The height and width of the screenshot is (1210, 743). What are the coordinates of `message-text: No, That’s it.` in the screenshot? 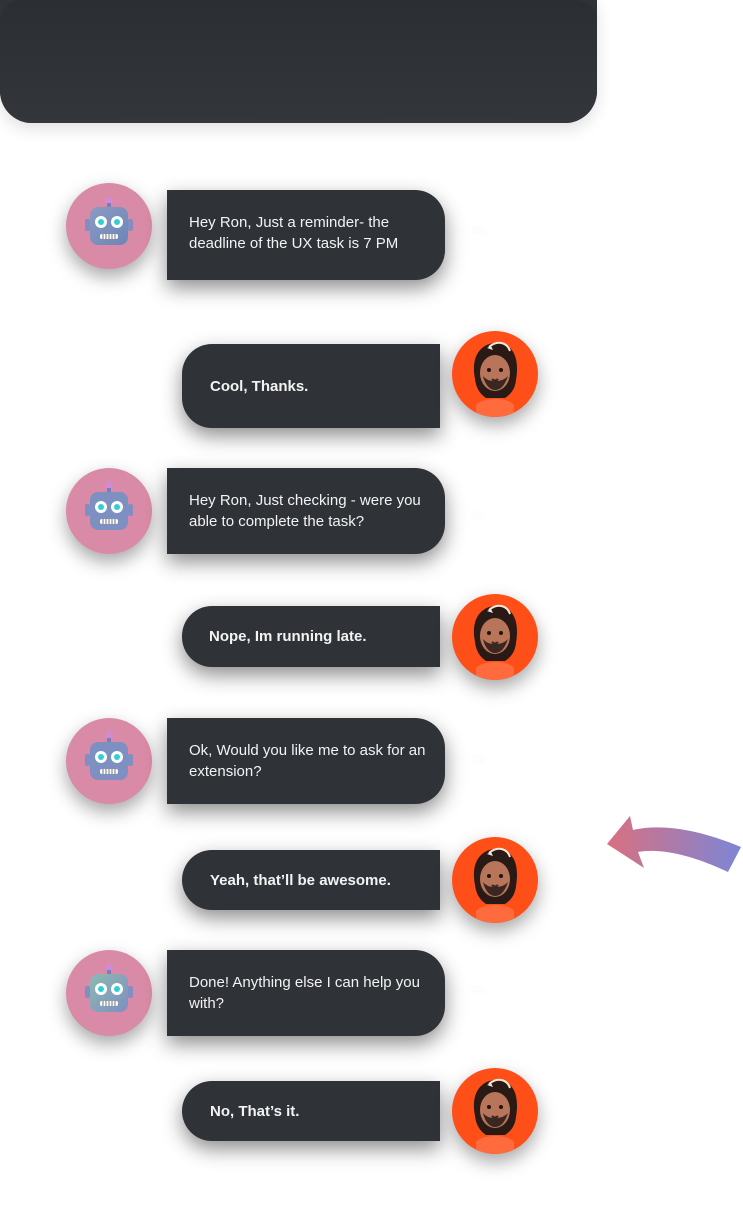 It's located at (255, 1111).